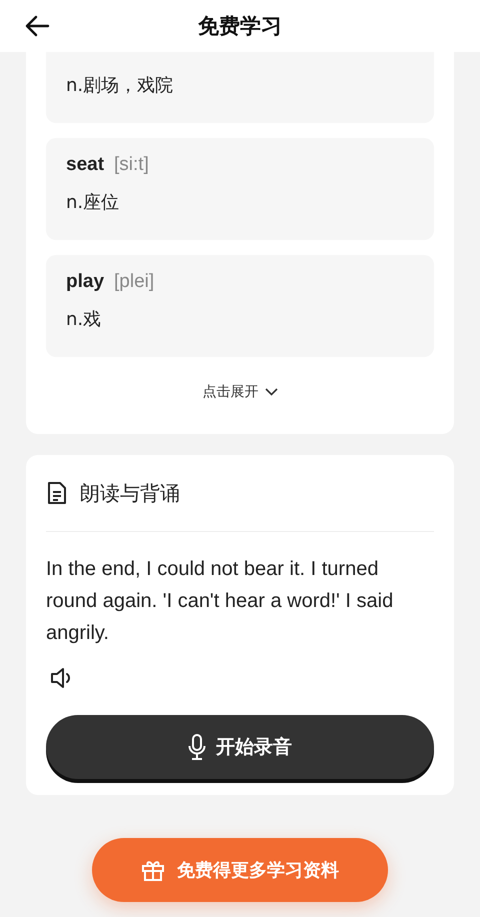  What do you see at coordinates (130, 493) in the screenshot?
I see `section-title: 朗读与背诵` at bounding box center [130, 493].